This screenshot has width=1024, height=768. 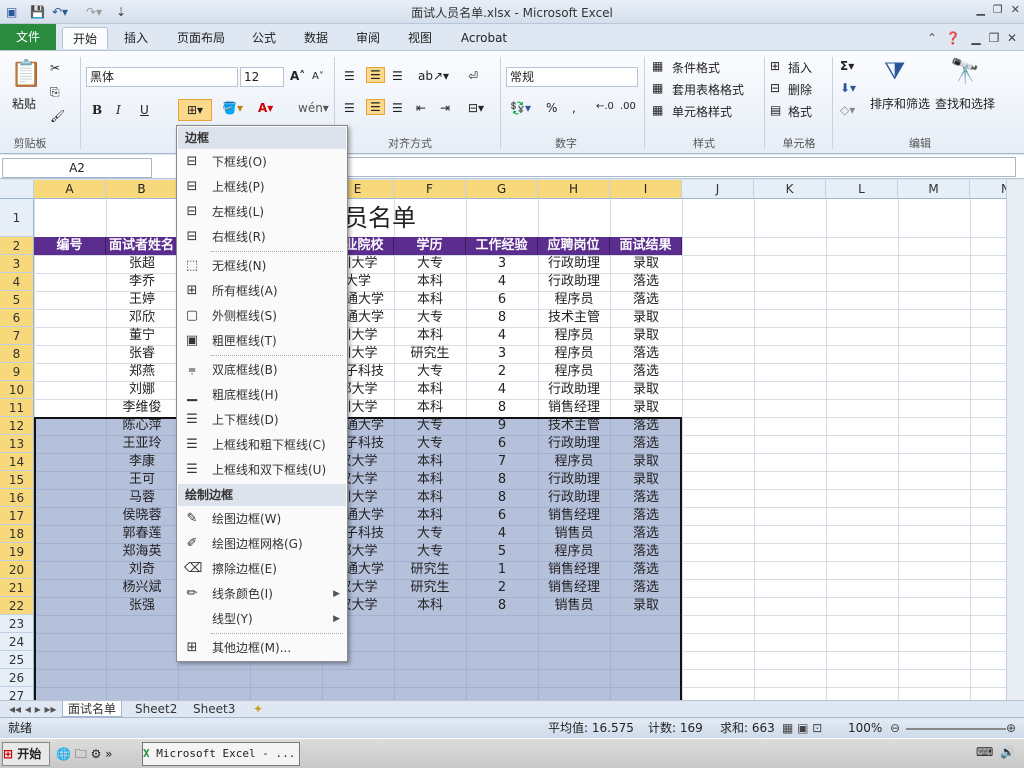 What do you see at coordinates (142, 300) in the screenshot?
I see `table-cell: 王婷` at bounding box center [142, 300].